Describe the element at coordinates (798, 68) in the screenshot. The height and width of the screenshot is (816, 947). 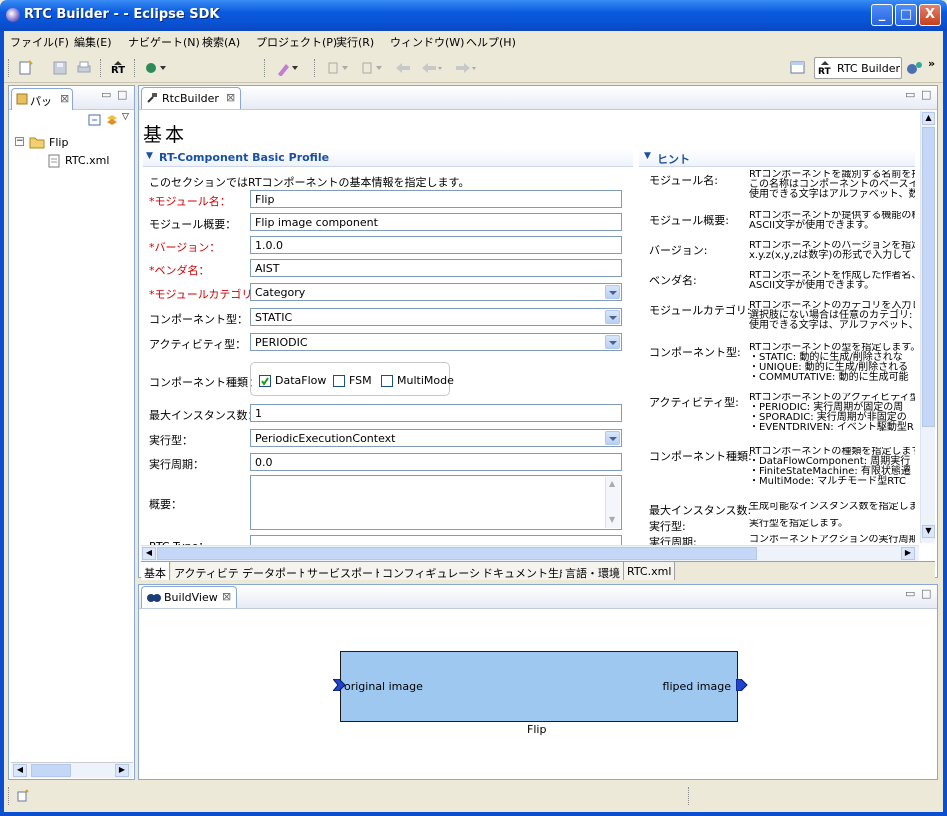
I see `open-perspective-icon` at that location.